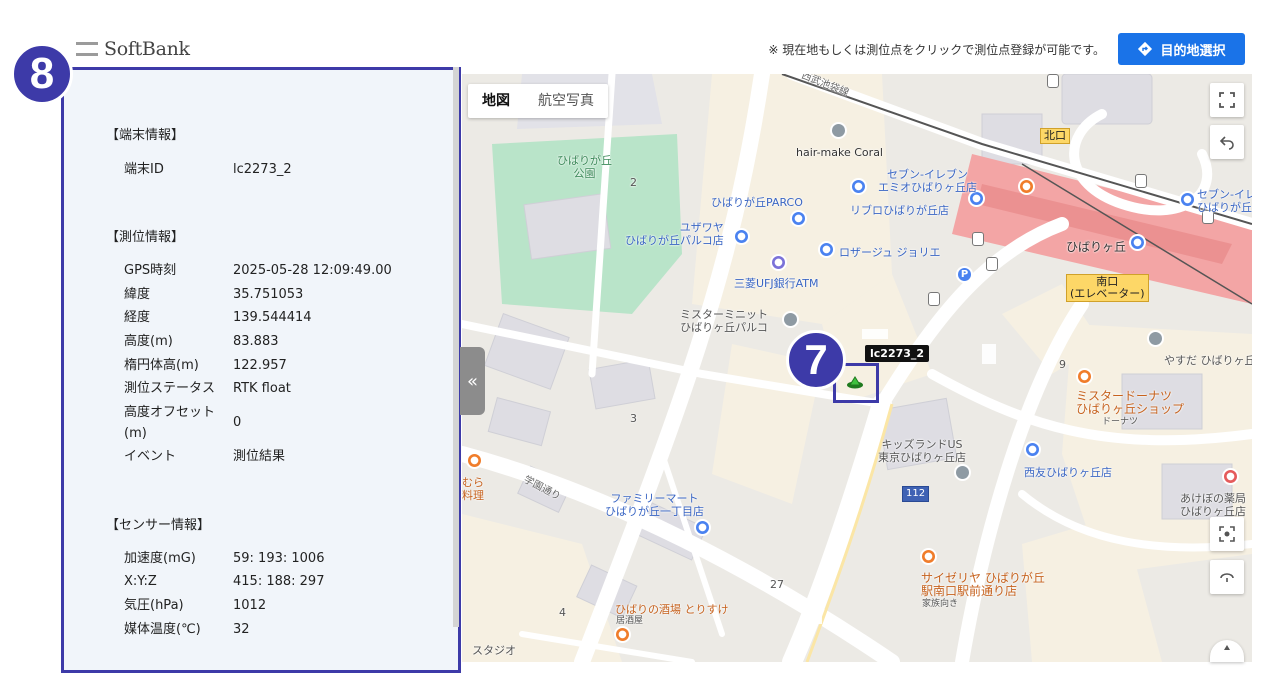 The width and height of the screenshot is (1267, 682). I want to click on rotate-reset-button, so click(1227, 142).